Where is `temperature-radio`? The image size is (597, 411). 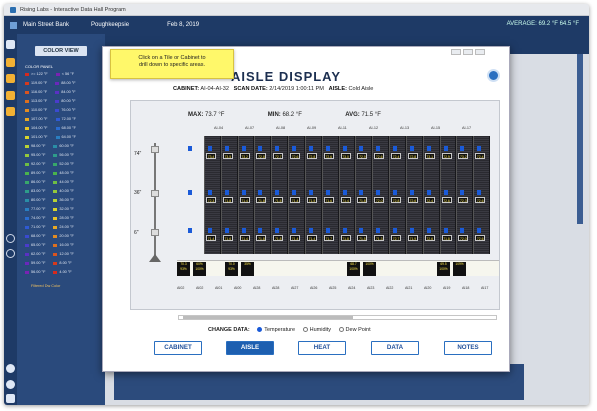
temperature-radio is located at coordinates (260, 330).